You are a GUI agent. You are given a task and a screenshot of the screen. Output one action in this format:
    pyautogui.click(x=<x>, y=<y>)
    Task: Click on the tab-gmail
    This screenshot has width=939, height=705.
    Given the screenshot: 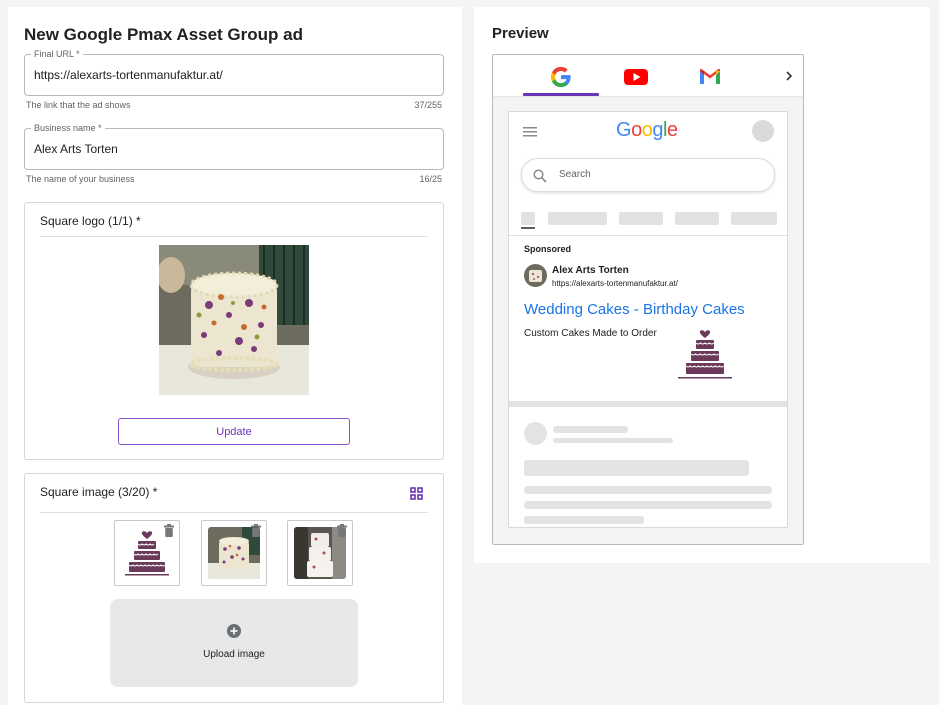 What is the action you would take?
    pyautogui.click(x=710, y=76)
    